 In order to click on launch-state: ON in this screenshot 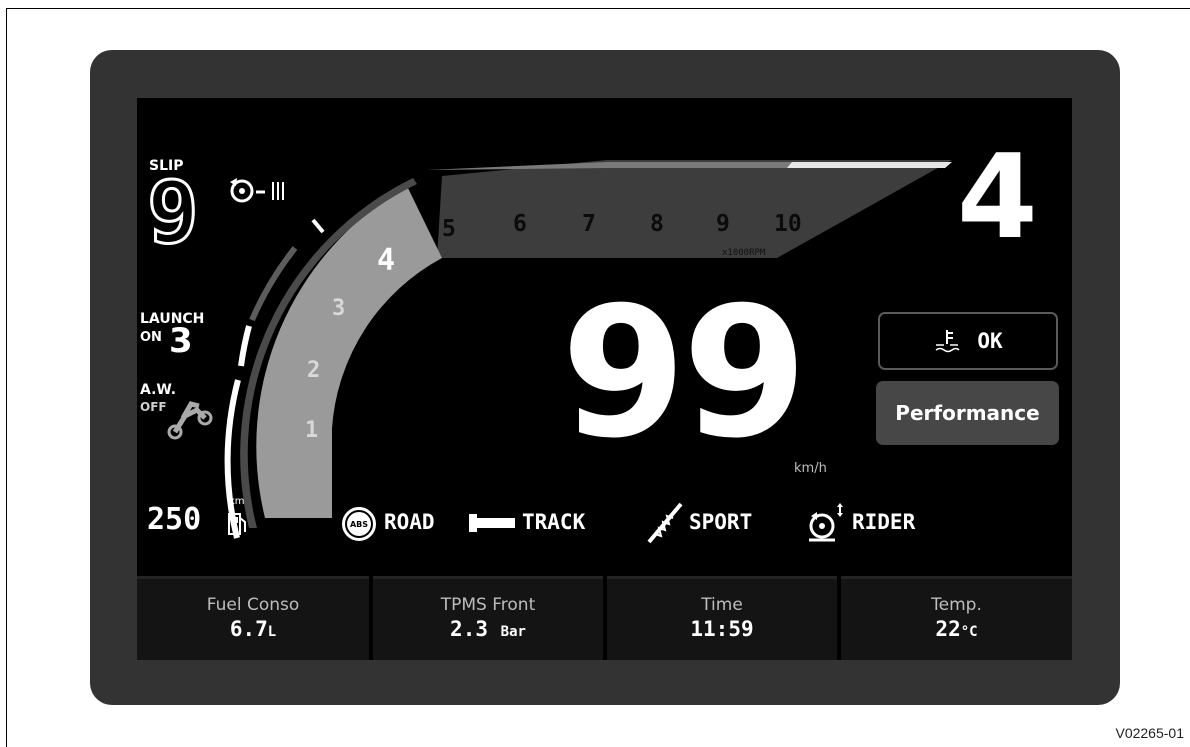, I will do `click(151, 337)`.